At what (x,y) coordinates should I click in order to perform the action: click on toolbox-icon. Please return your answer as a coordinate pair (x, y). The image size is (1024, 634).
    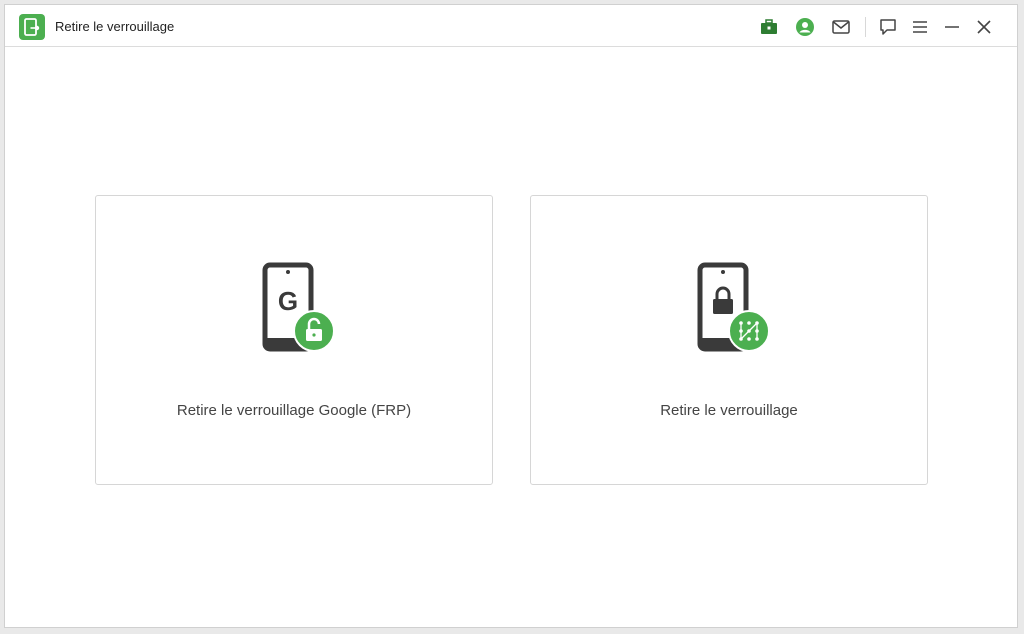
    Looking at the image, I should click on (769, 27).